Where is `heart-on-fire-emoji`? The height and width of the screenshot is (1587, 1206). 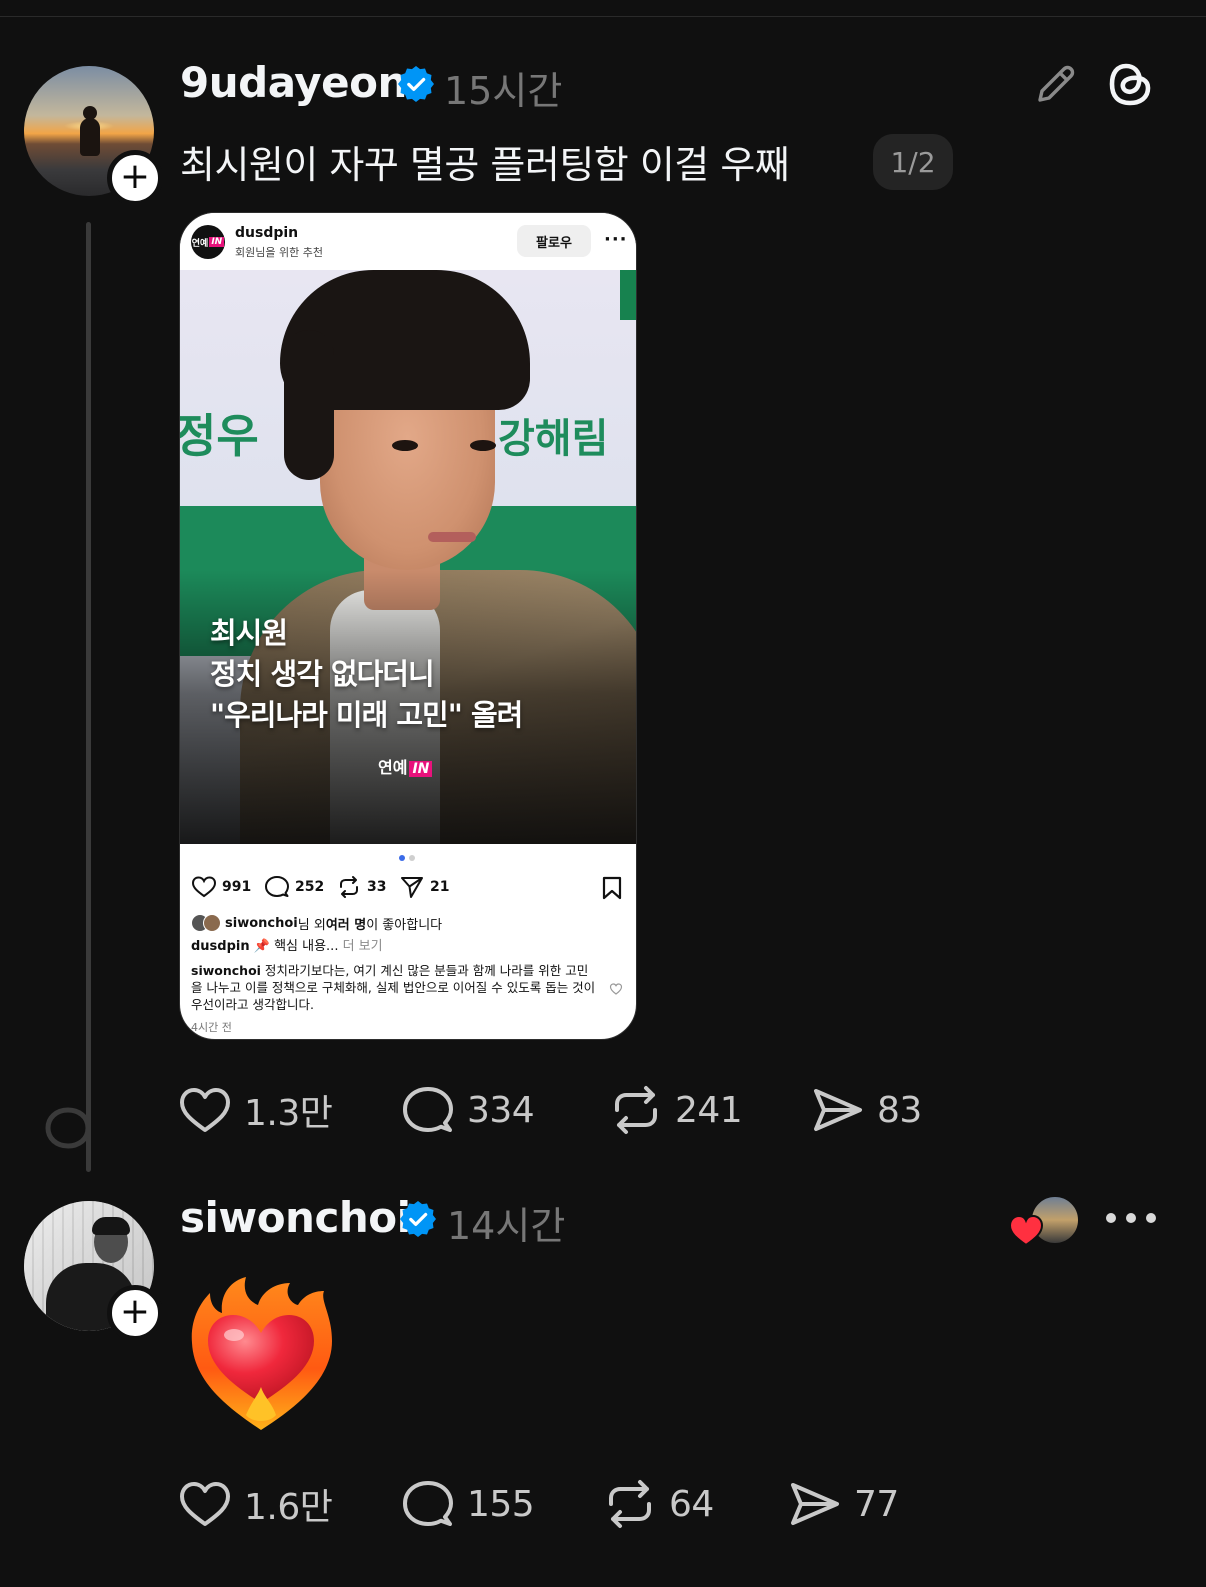 heart-on-fire-emoji is located at coordinates (261, 1353).